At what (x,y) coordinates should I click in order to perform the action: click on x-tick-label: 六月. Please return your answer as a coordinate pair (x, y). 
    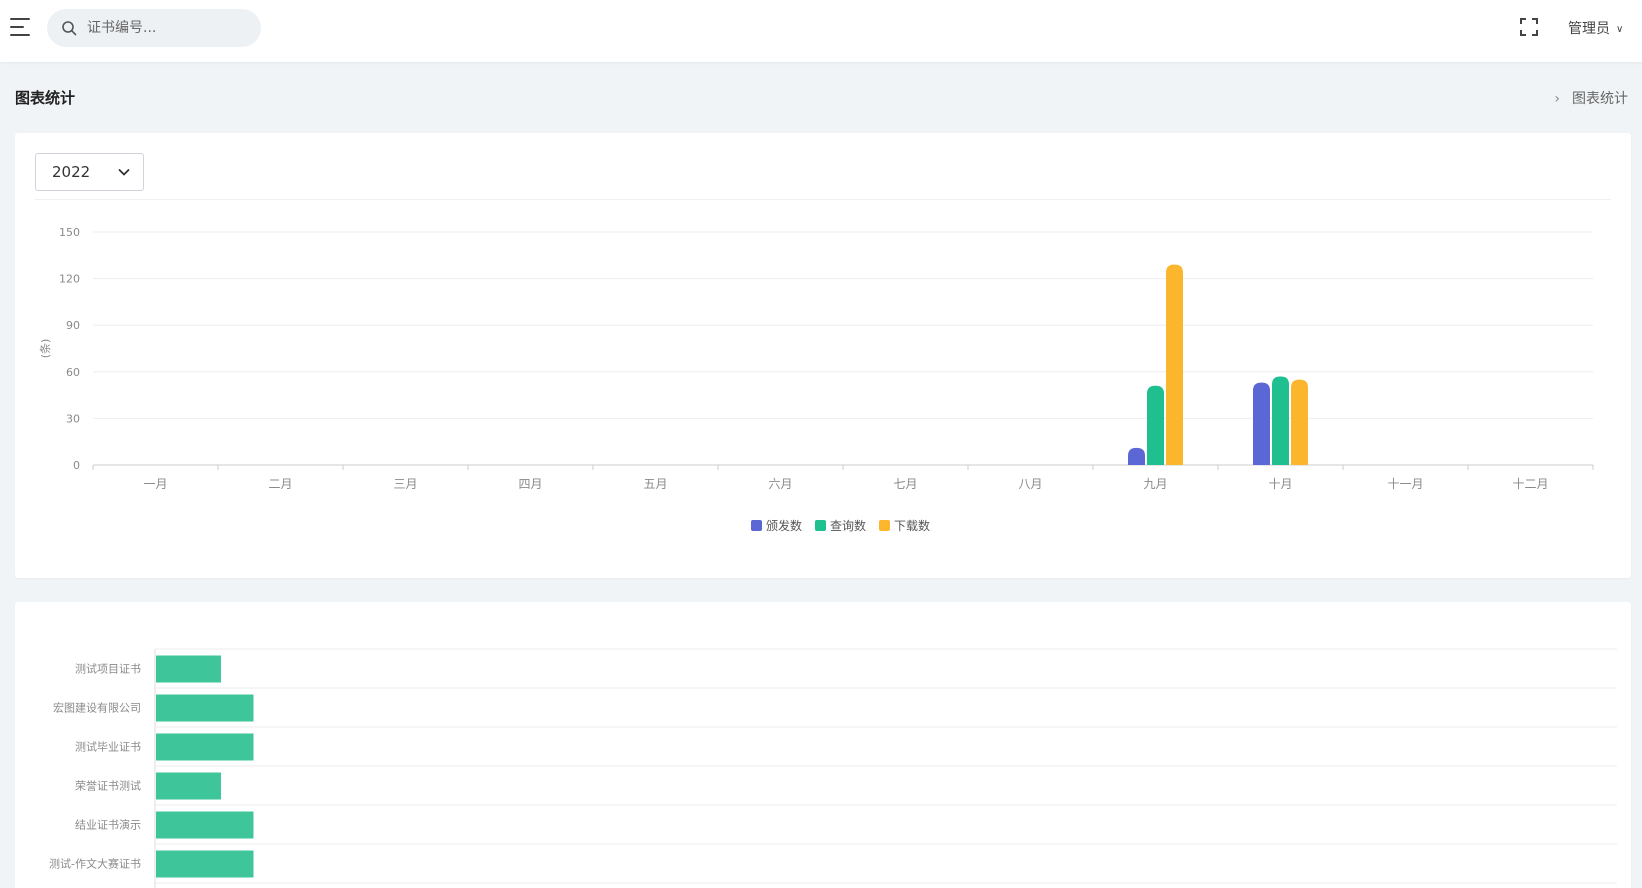
    Looking at the image, I should click on (780, 484).